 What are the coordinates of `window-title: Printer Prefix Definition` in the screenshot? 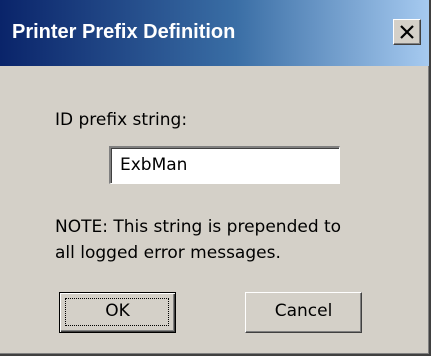 It's located at (124, 32).